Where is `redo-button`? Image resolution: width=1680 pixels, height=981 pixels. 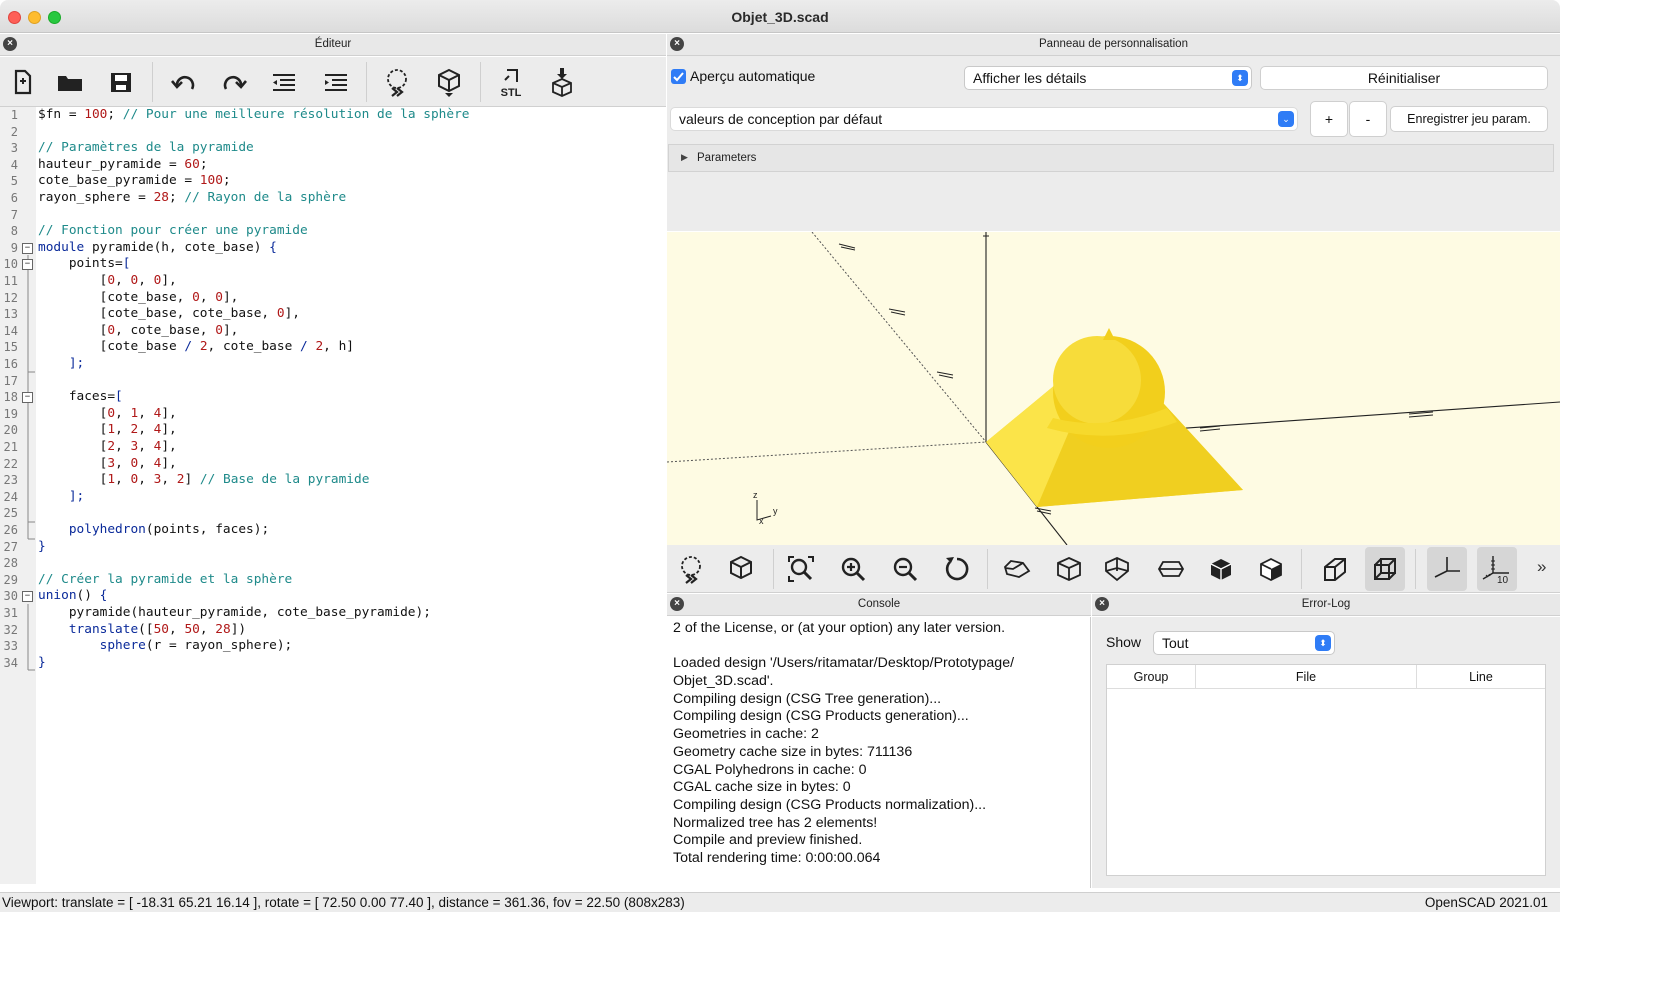
redo-button is located at coordinates (234, 82).